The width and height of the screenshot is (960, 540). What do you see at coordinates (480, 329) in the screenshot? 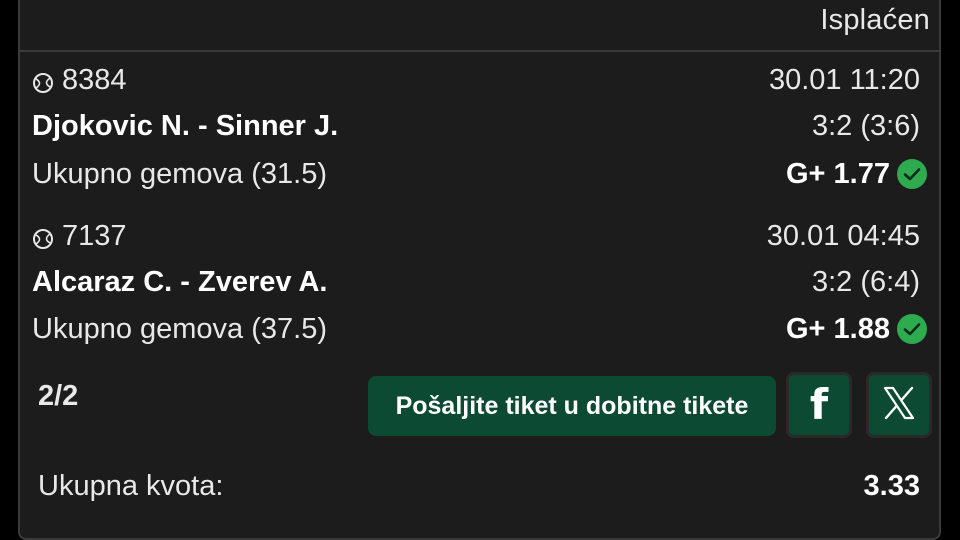
I see `match-2-market-row: Ukupno gemova (37.5) G+ 1.88` at bounding box center [480, 329].